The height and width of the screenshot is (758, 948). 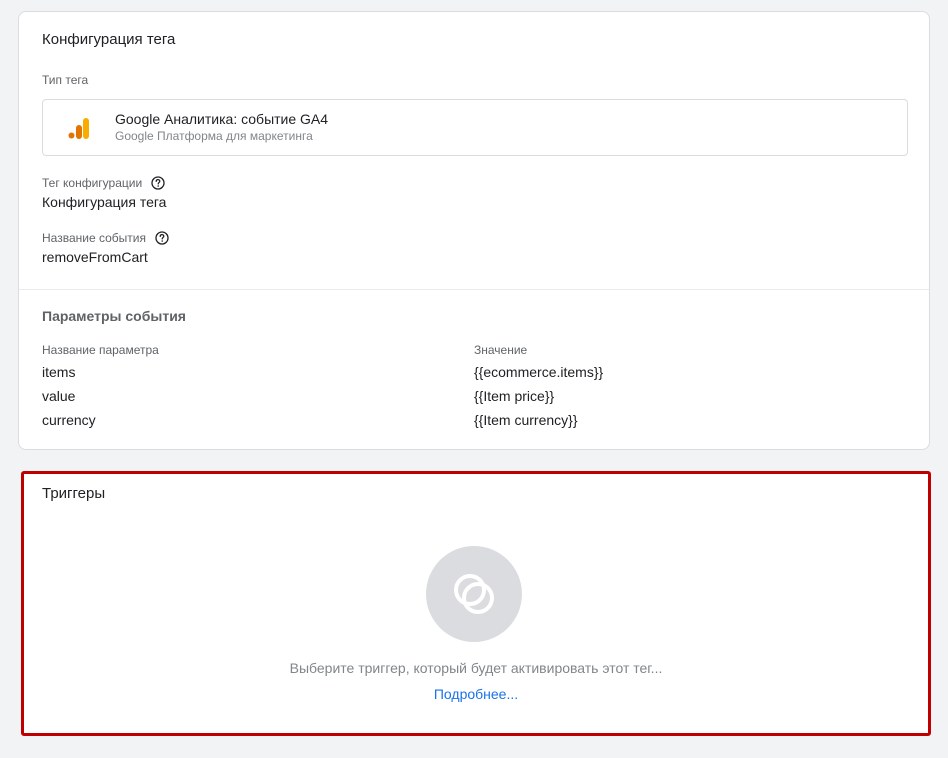 I want to click on add-trigger-button, so click(x=474, y=594).